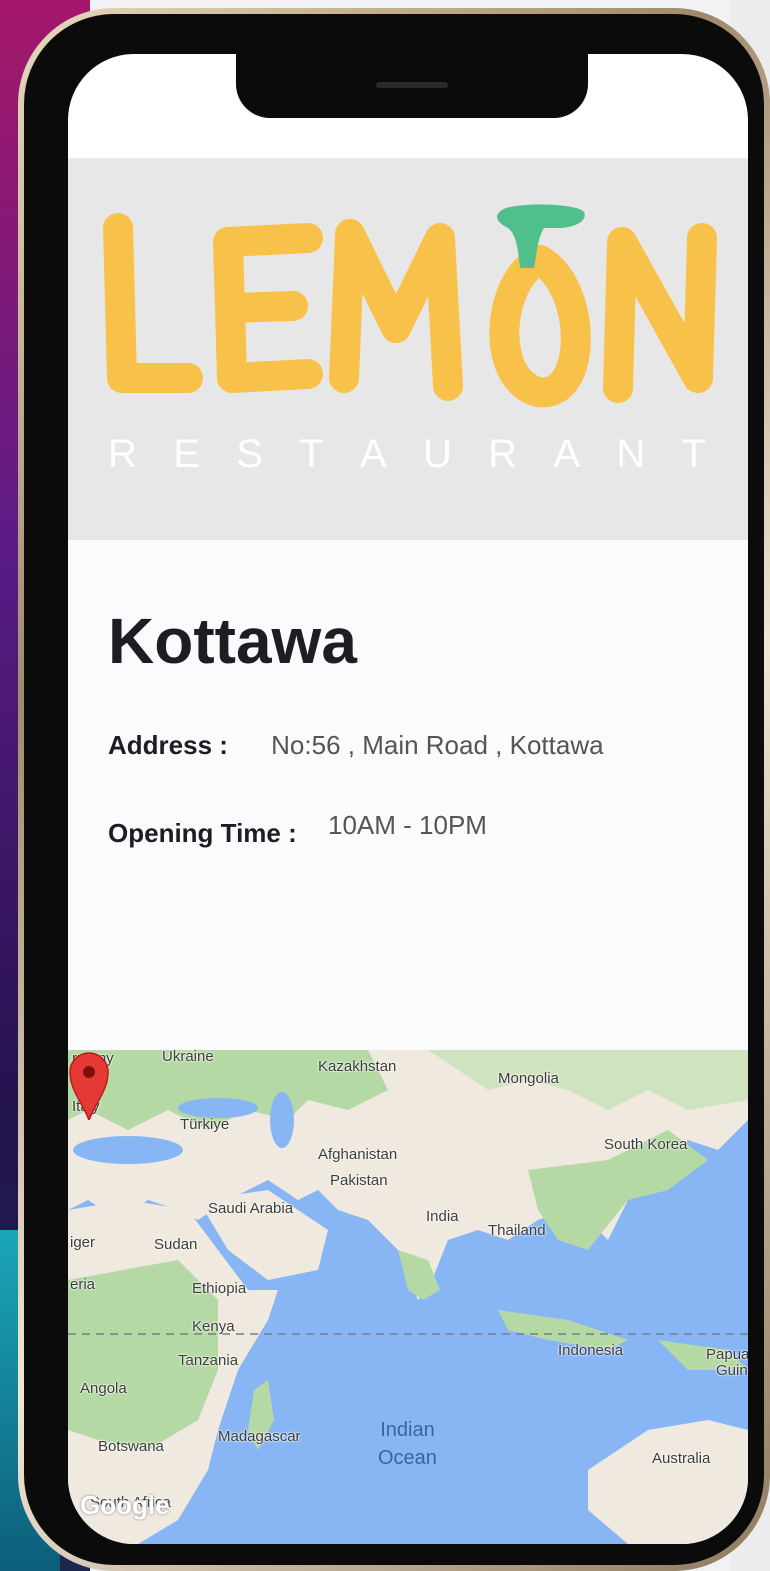  I want to click on map-label-botswana: Botswana, so click(131, 1446).